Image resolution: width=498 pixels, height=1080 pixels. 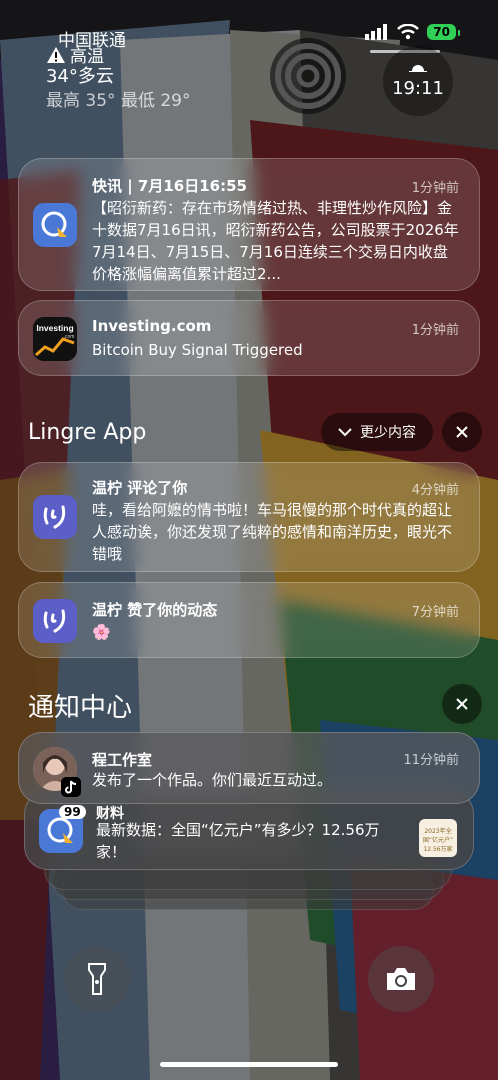 I want to click on camera-button, so click(x=401, y=979).